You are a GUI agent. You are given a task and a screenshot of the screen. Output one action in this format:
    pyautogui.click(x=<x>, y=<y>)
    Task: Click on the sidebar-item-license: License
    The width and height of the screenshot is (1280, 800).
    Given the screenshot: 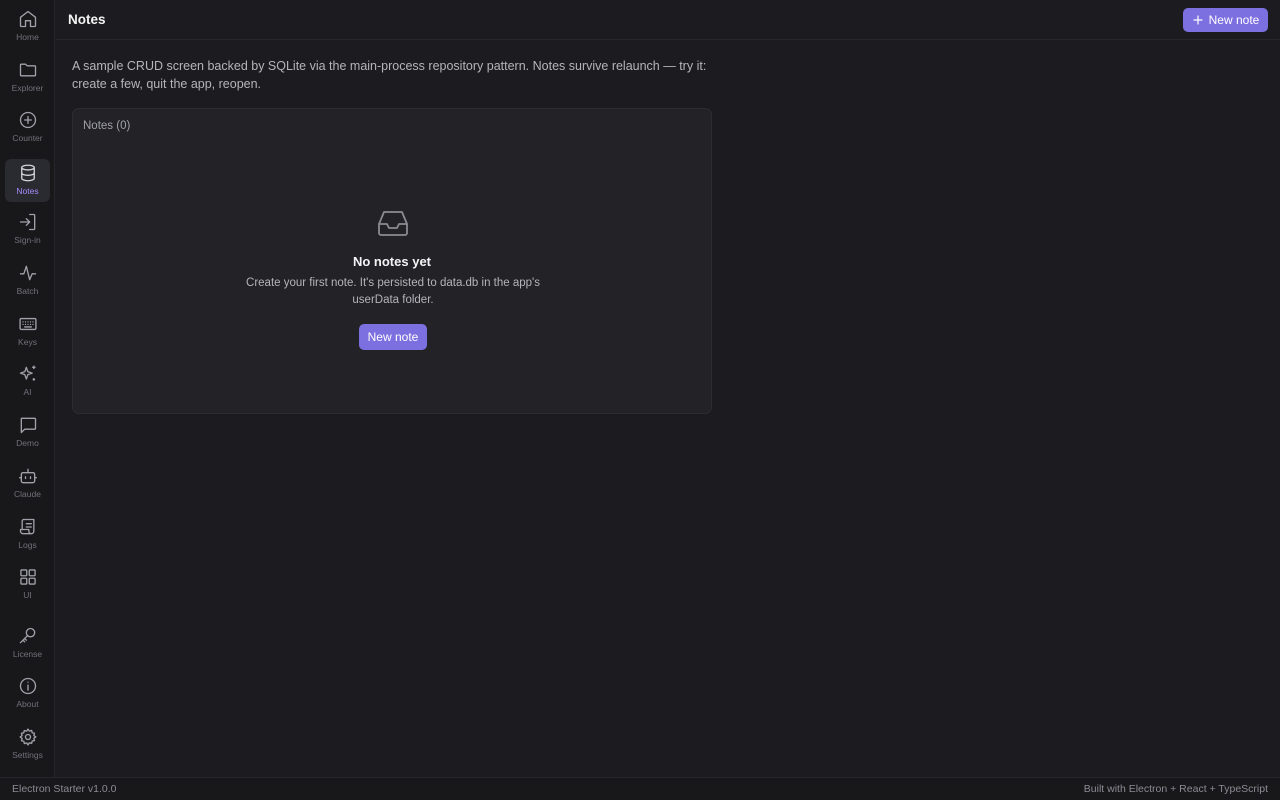 What is the action you would take?
    pyautogui.click(x=27, y=643)
    